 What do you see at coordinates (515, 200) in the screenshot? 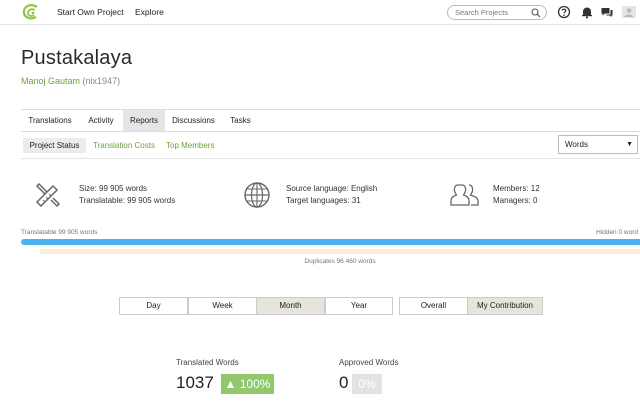
I see `stat-managers: Managers: 0` at bounding box center [515, 200].